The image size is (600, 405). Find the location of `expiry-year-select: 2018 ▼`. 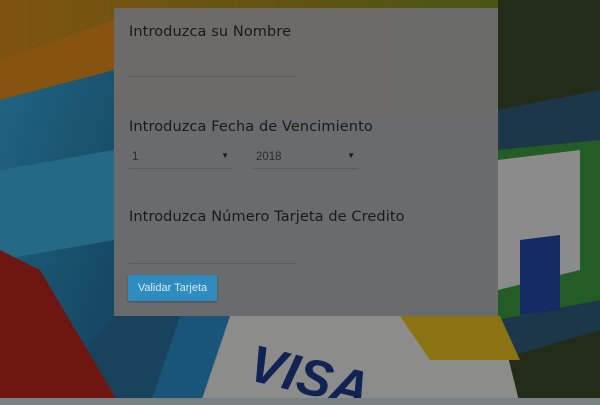

expiry-year-select: 2018 ▼ is located at coordinates (305, 158).